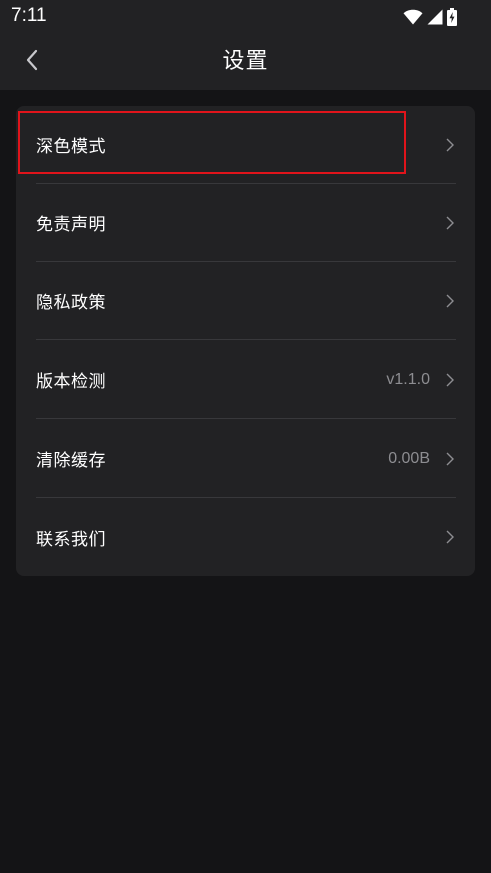 This screenshot has height=873, width=491. Describe the element at coordinates (71, 303) in the screenshot. I see `settings-item-label: 隐私政策` at that location.